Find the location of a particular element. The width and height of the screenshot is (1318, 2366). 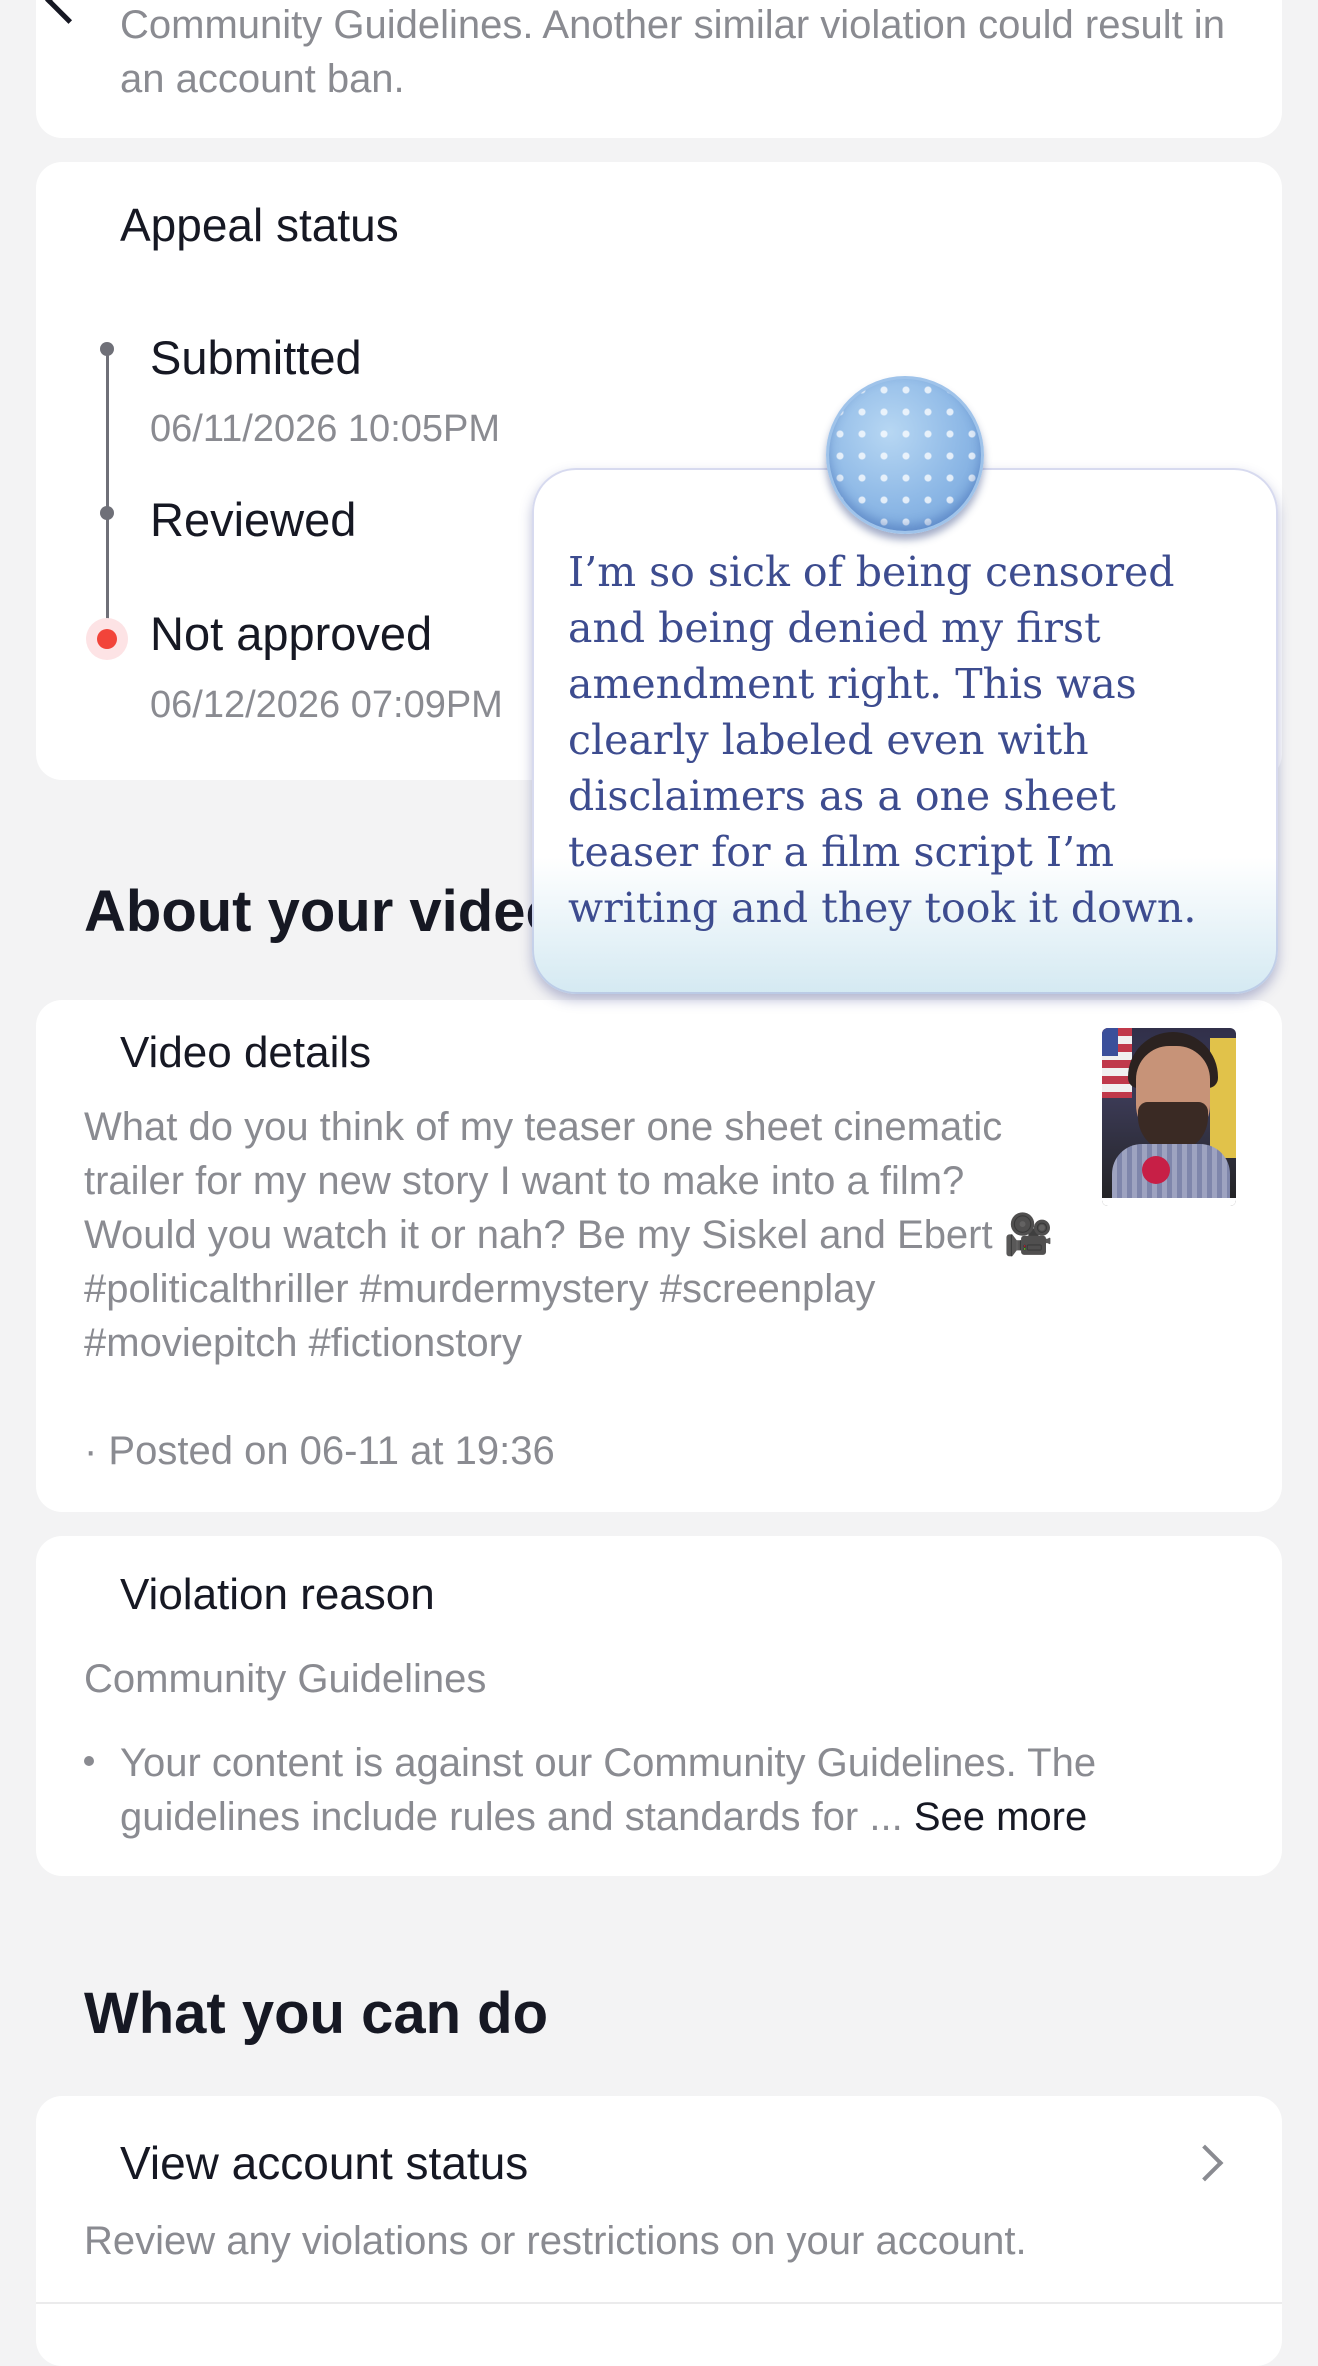

bullet-icon is located at coordinates (89, 1761).